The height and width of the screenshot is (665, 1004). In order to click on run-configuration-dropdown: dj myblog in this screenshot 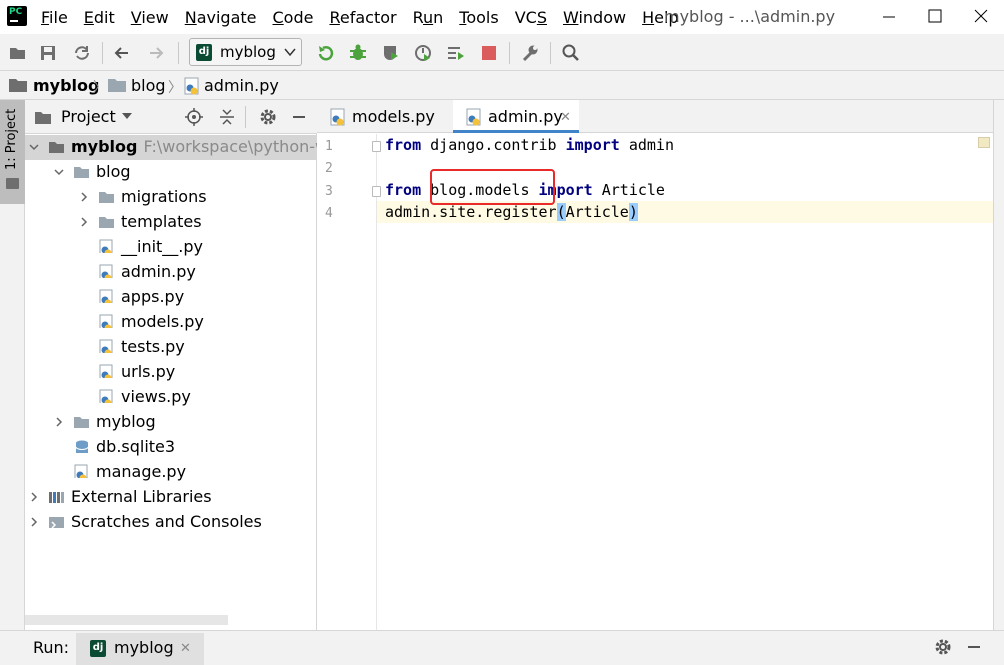, I will do `click(245, 52)`.